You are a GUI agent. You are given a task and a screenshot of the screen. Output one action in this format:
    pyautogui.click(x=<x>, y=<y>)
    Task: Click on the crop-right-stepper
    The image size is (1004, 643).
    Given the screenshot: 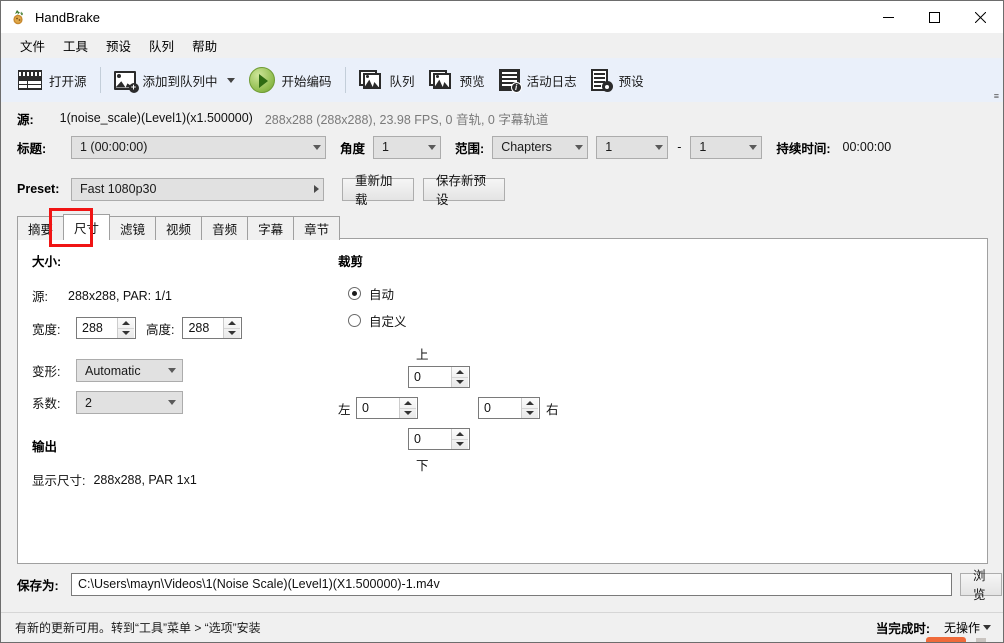 What is the action you would take?
    pyautogui.click(x=509, y=408)
    